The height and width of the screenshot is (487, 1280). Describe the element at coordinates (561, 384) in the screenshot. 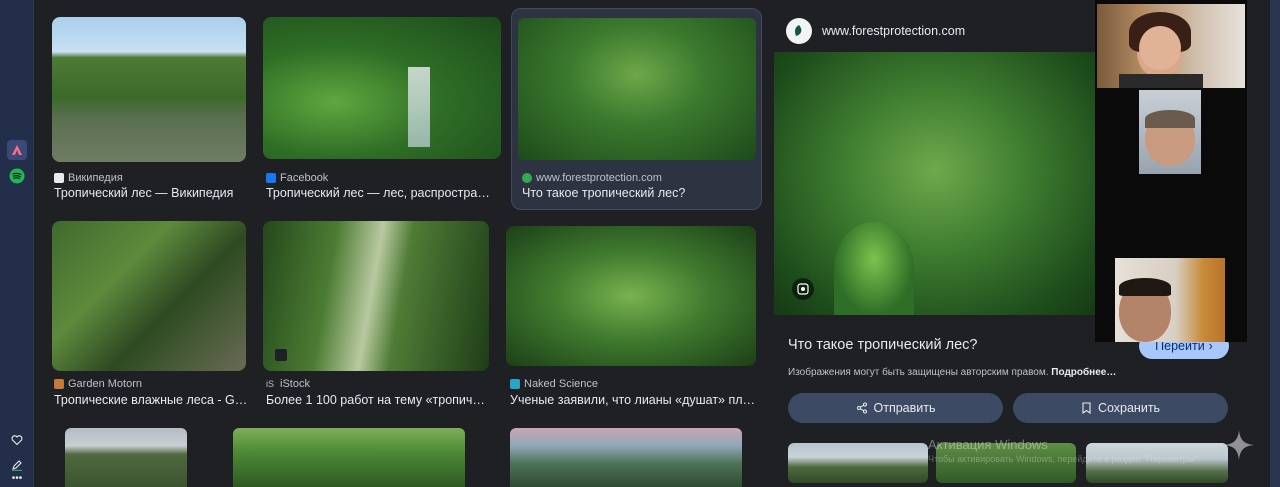

I see `source-label: Naked Science` at that location.